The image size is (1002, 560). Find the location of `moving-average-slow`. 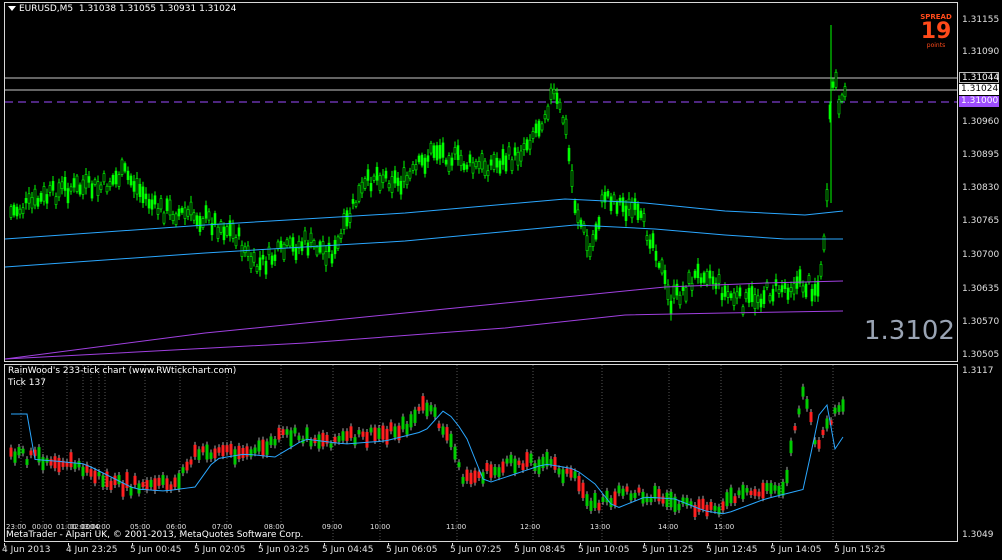

moving-average-slow is located at coordinates (424, 320).